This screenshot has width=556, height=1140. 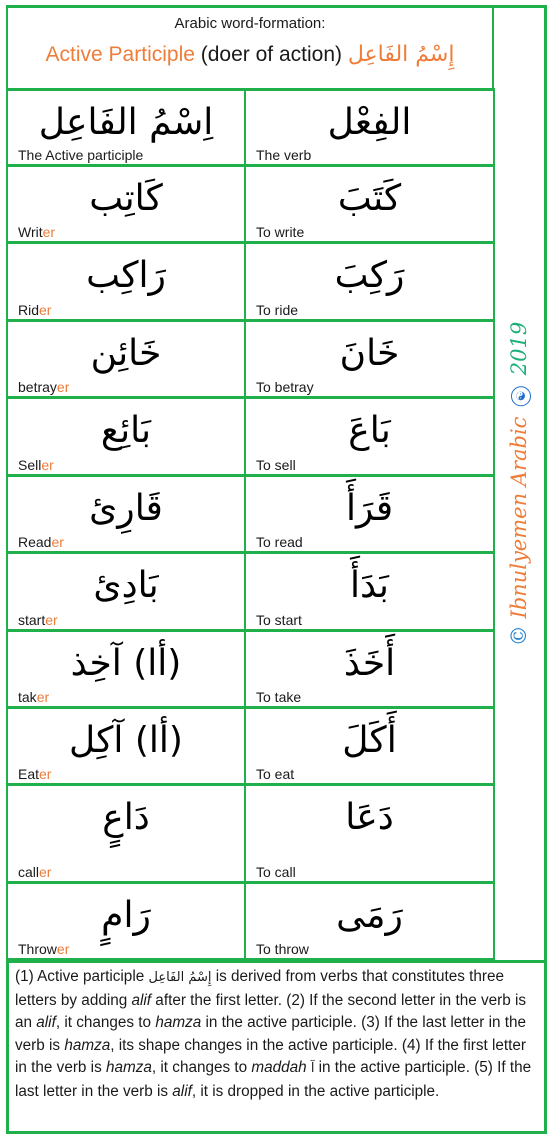 I want to click on verb-cell: قَرَأَ To read, so click(x=369, y=514).